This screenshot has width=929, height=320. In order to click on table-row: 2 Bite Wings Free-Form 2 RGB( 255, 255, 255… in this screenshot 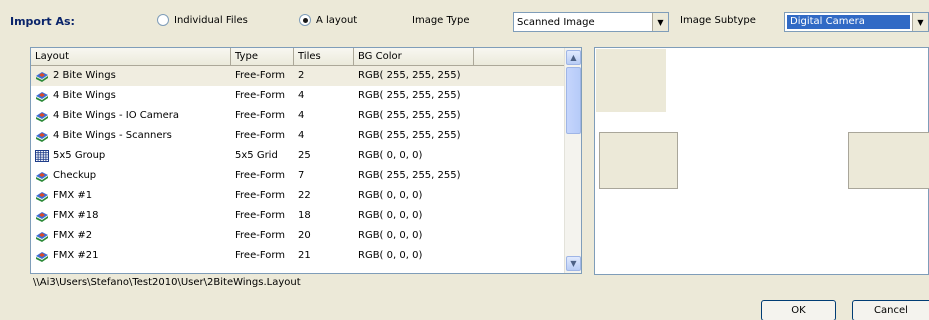, I will do `click(306, 76)`.